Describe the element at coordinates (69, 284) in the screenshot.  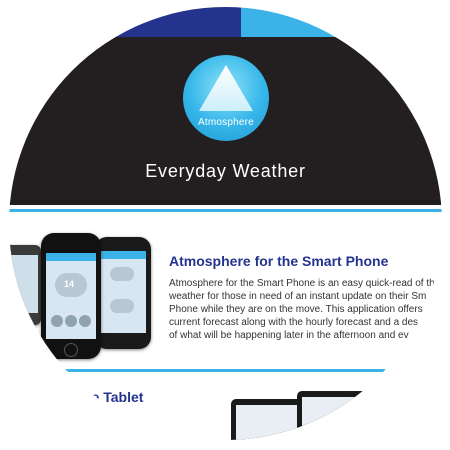
I see `phone-temperature: 14` at that location.